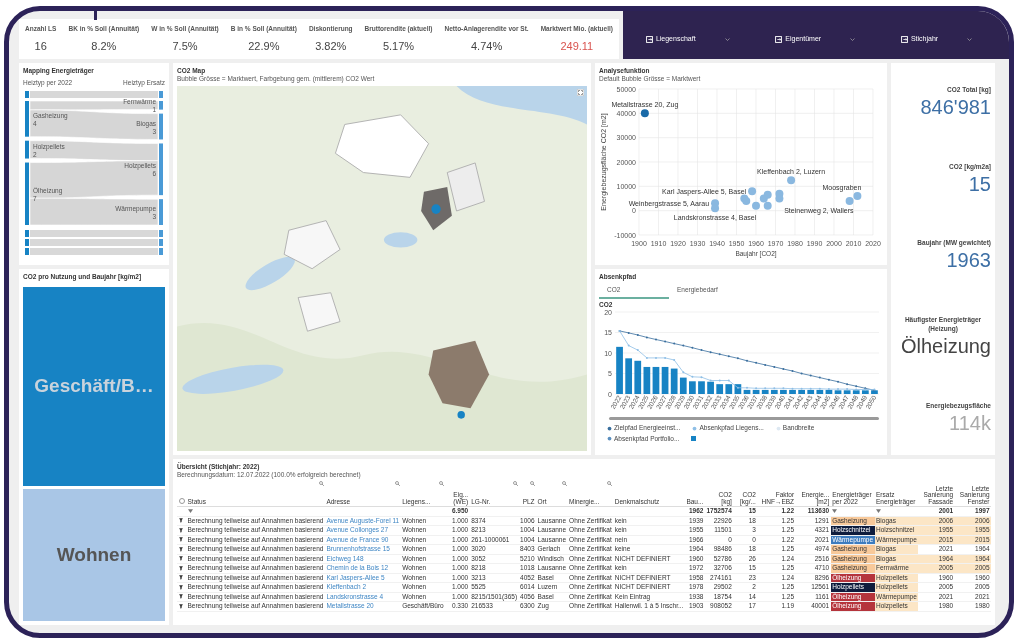  I want to click on kpi-value: 16, so click(40, 46).